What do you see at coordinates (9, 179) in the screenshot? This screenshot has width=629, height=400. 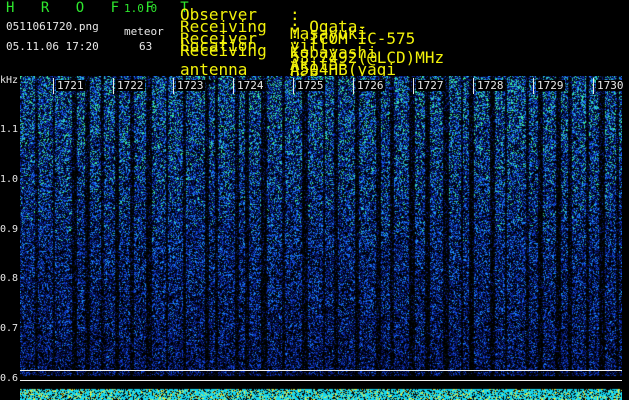 I see `axis-tick-label: 1.0` at bounding box center [9, 179].